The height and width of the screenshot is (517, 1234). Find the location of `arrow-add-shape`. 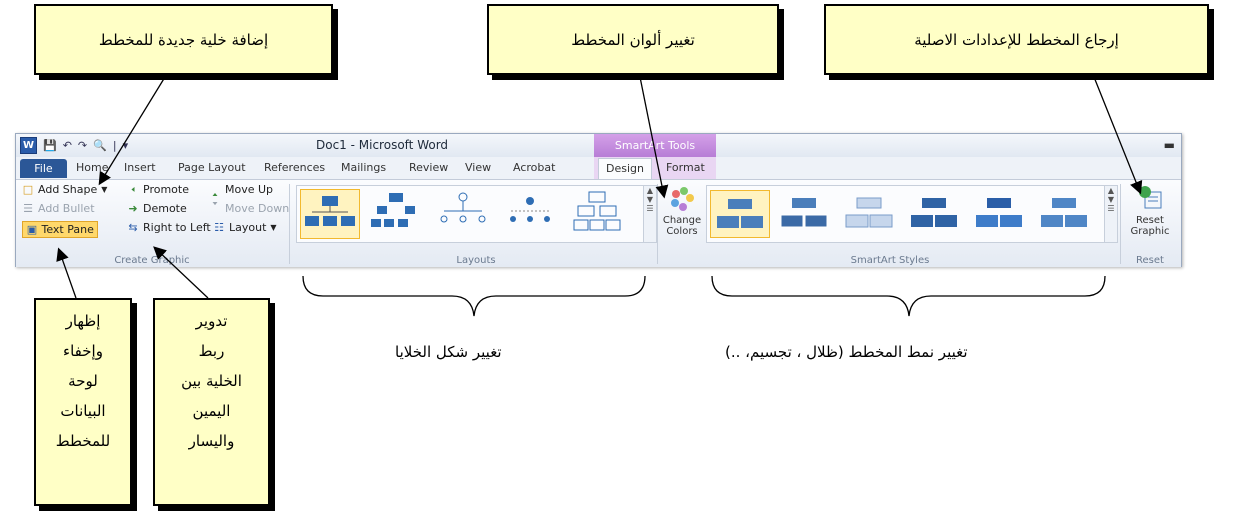

arrow-add-shape is located at coordinates (132, 131).